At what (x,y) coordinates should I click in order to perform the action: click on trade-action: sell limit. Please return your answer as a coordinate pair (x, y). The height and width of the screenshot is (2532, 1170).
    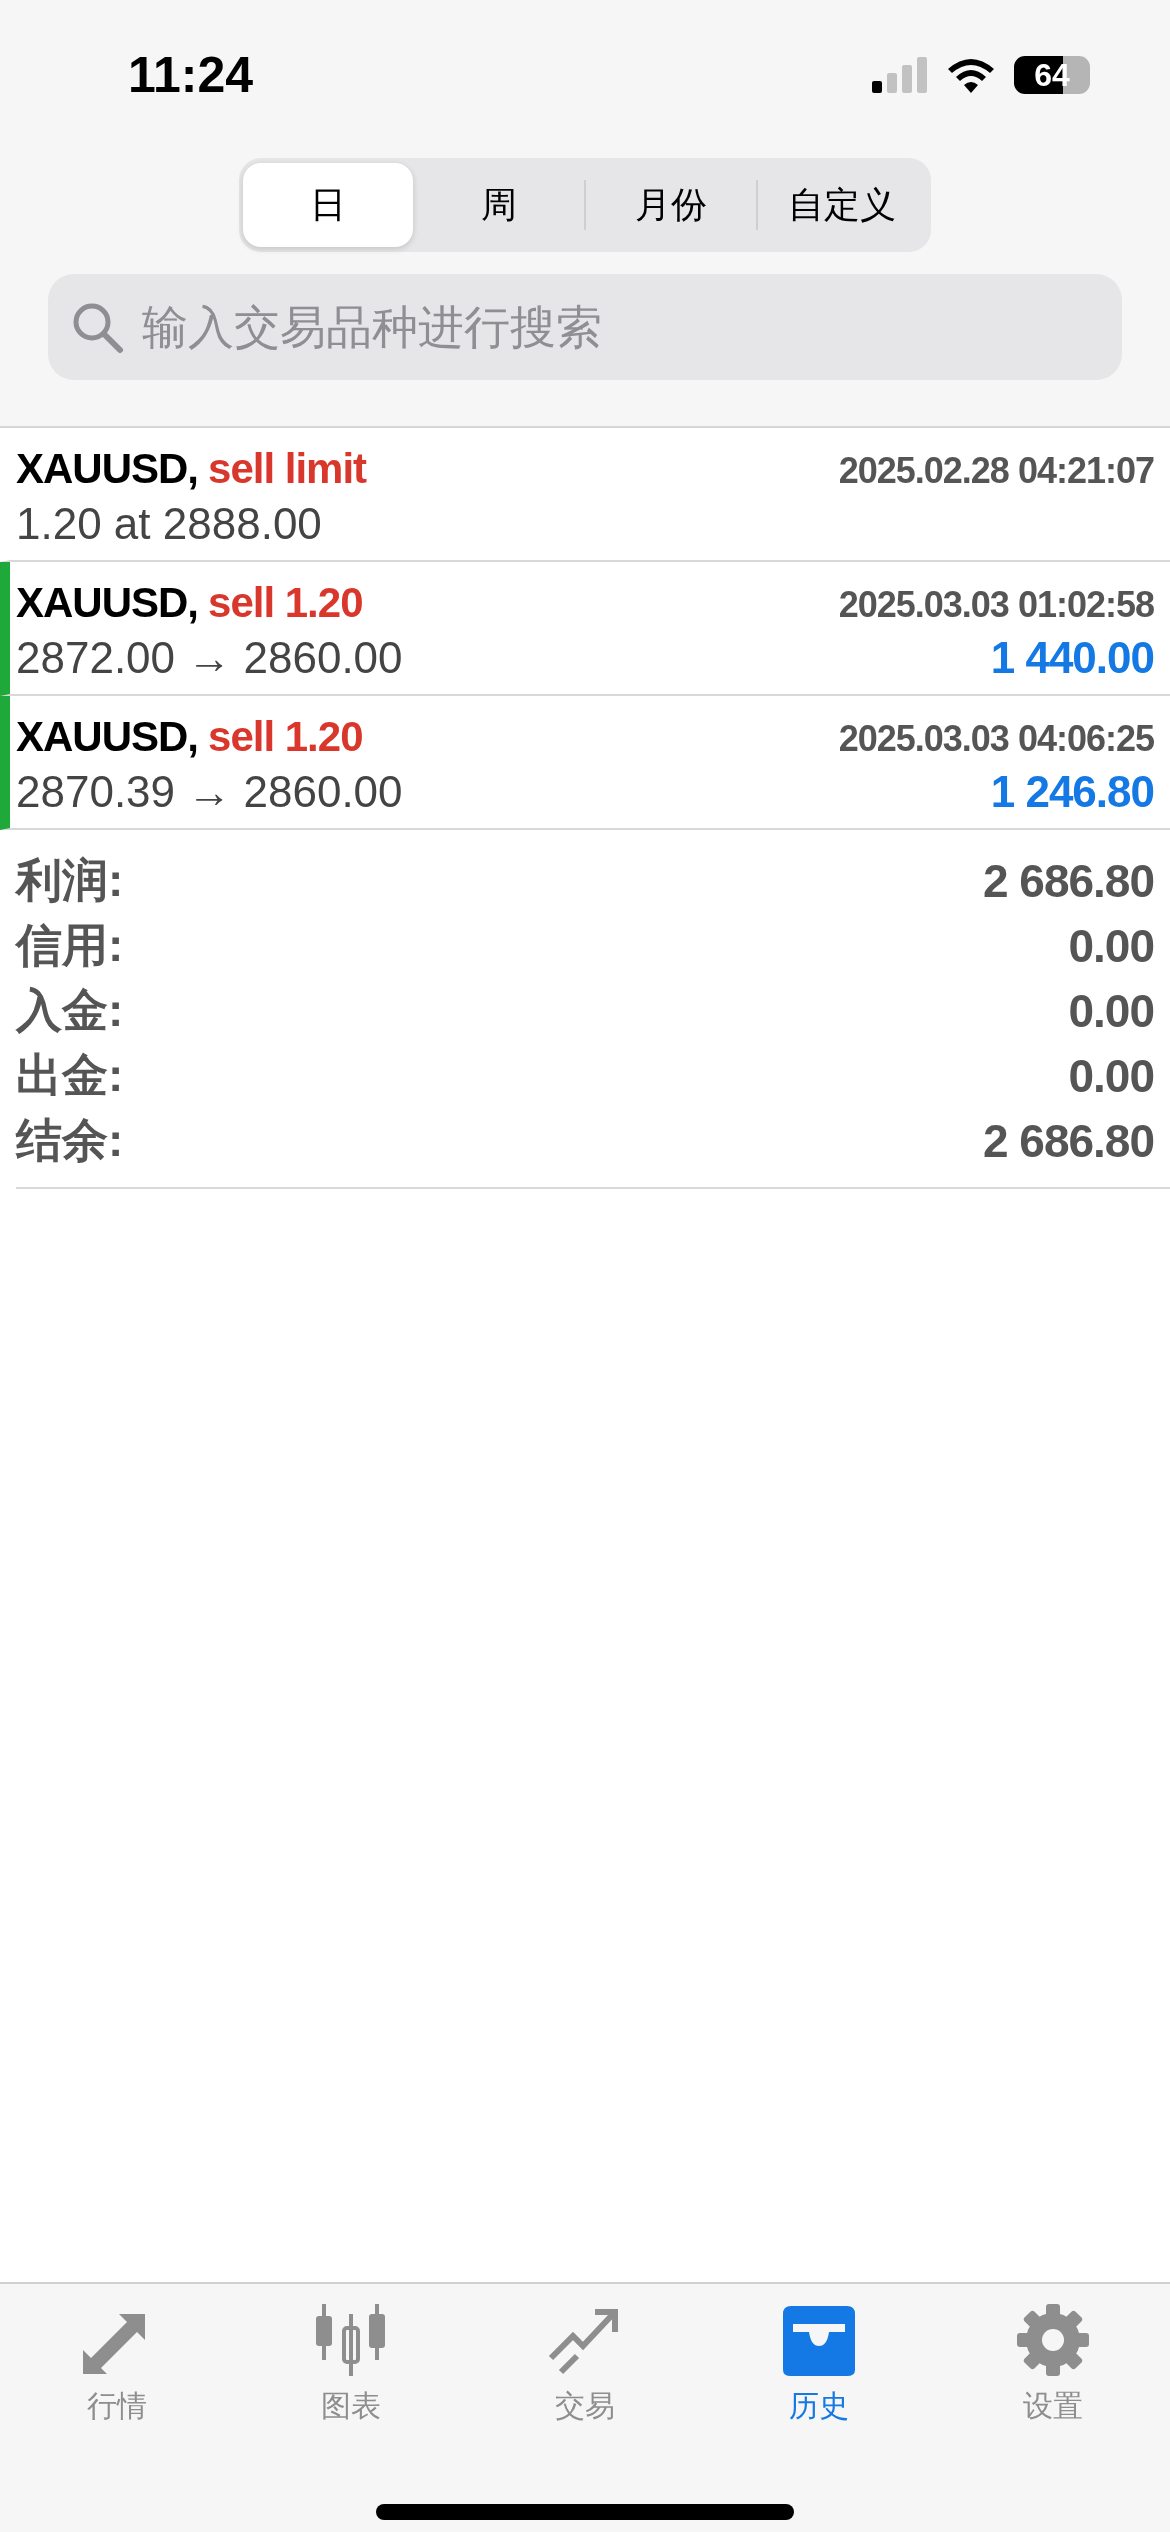
    Looking at the image, I should click on (287, 468).